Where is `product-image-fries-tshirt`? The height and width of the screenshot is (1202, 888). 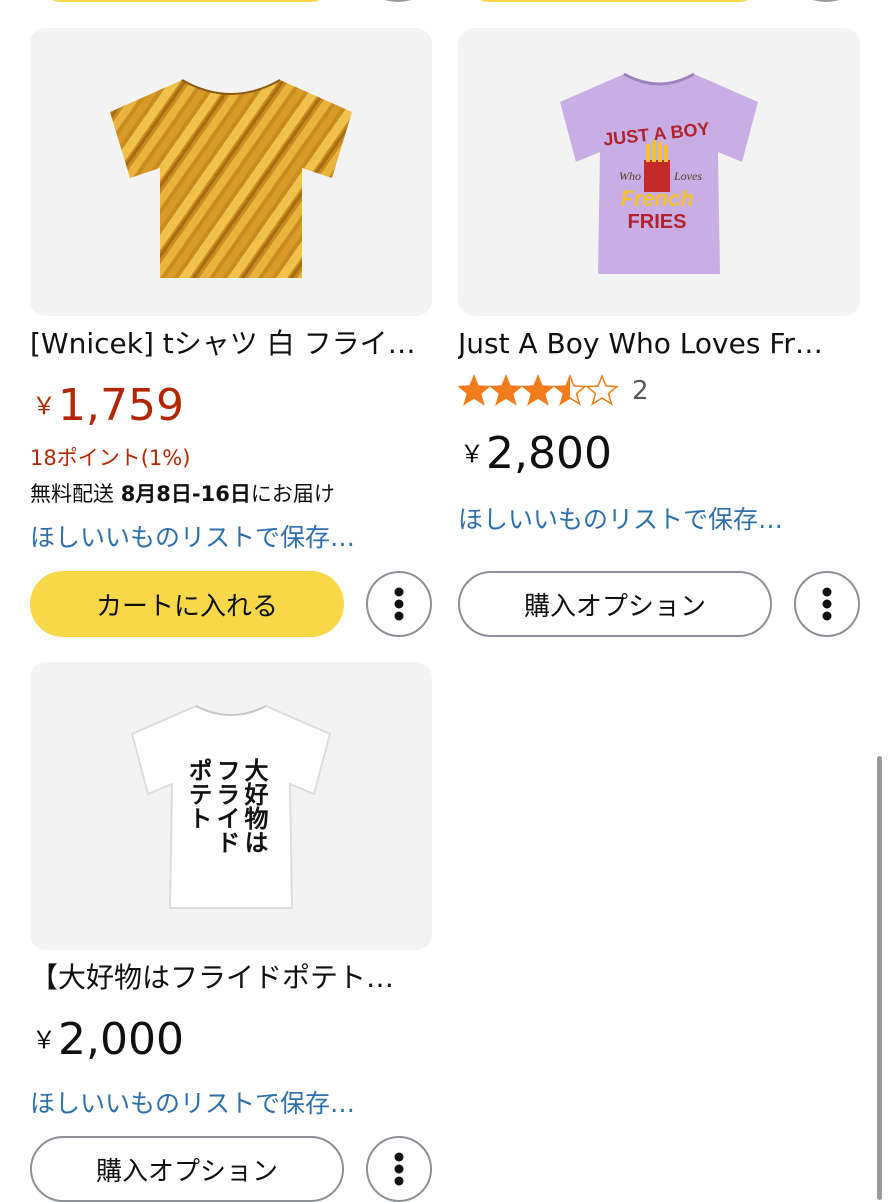
product-image-fries-tshirt is located at coordinates (231, 172).